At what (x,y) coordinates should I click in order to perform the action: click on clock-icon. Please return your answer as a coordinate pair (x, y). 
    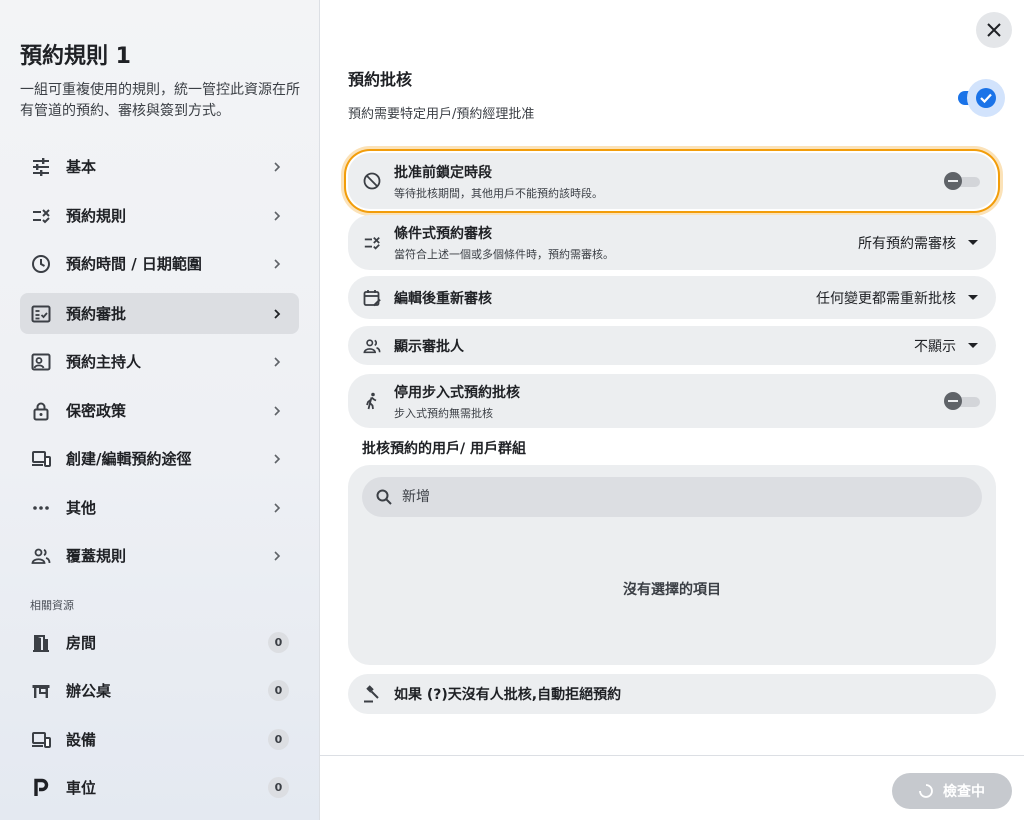
    Looking at the image, I should click on (41, 264).